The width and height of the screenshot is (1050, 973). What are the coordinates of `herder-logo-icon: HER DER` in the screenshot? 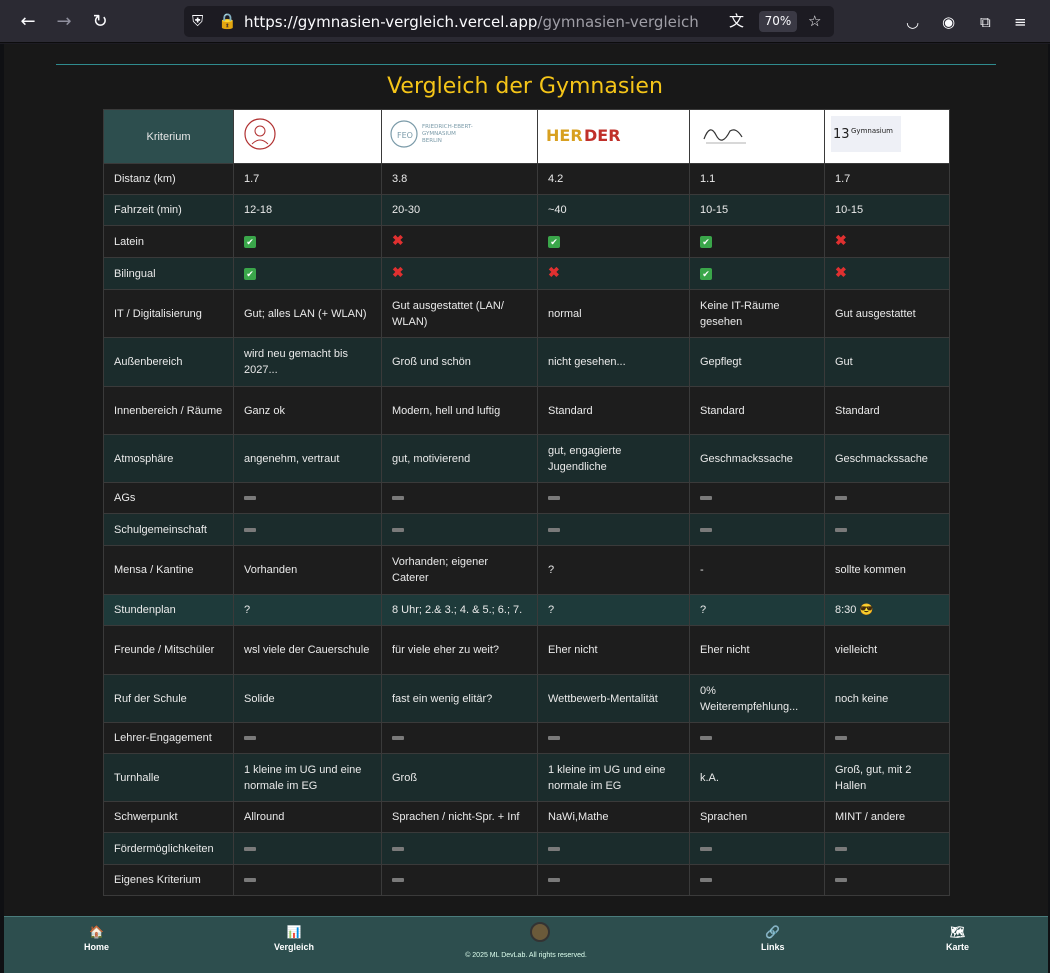 It's located at (583, 135).